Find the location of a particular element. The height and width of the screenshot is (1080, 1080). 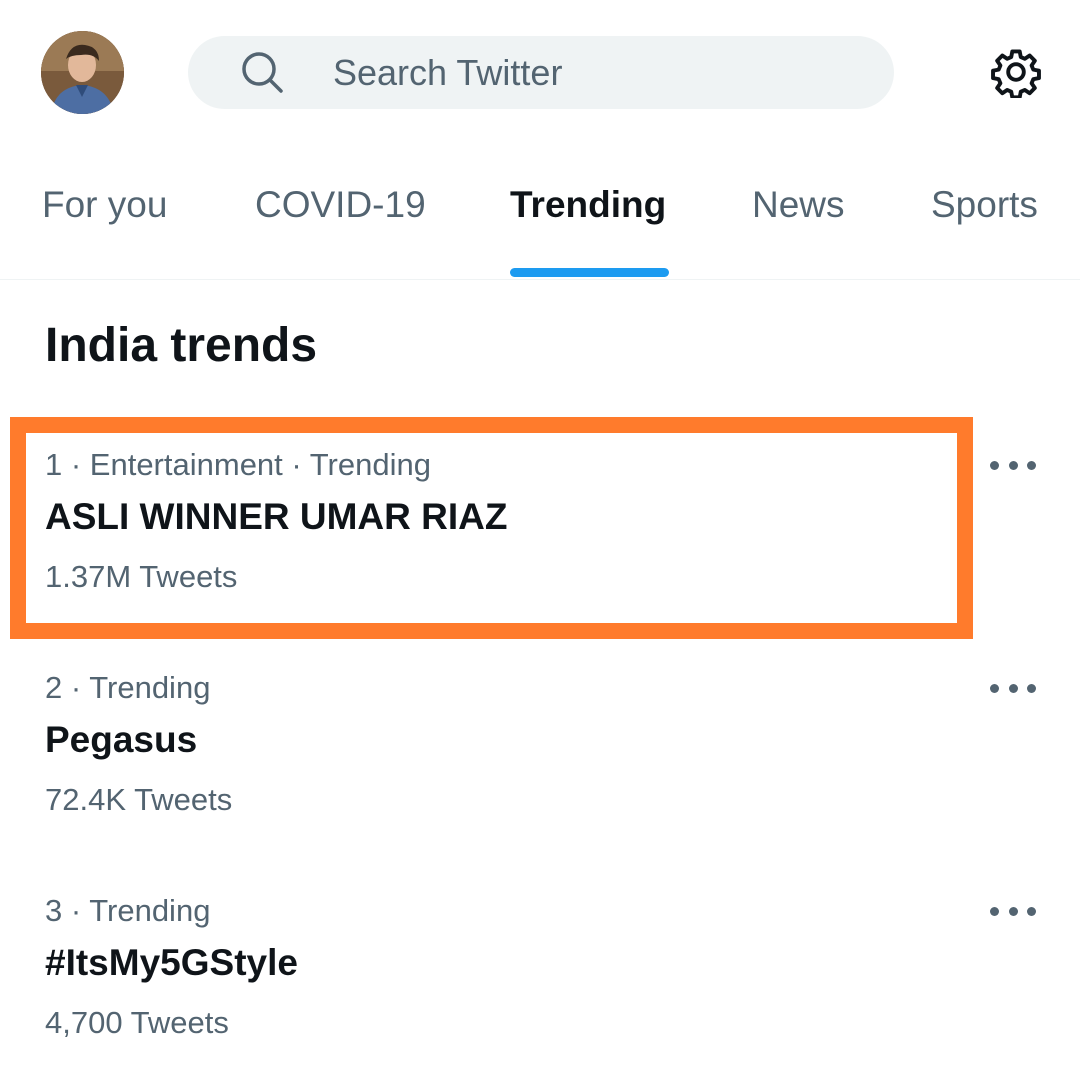

trend-tweet-count: 72.4K Tweets is located at coordinates (139, 799).